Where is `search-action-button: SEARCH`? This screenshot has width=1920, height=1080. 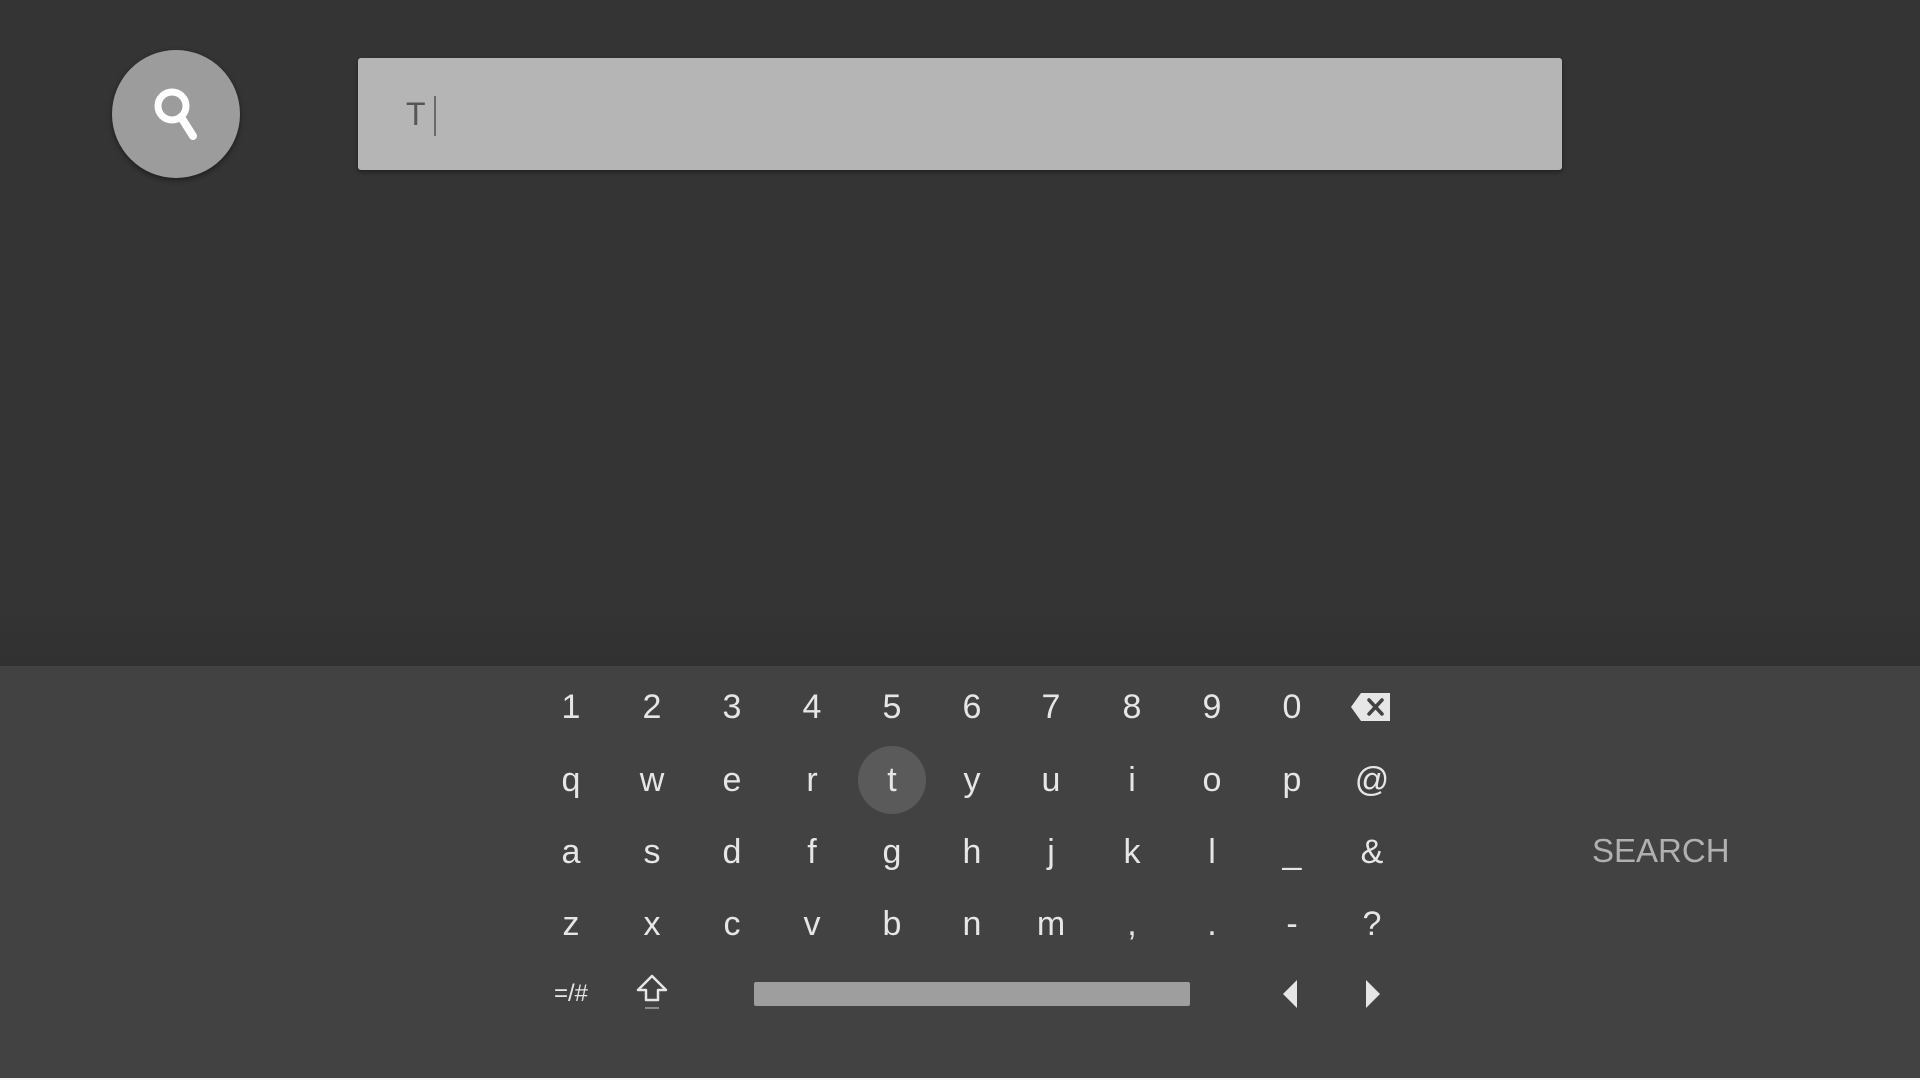
search-action-button: SEARCH is located at coordinates (1661, 851).